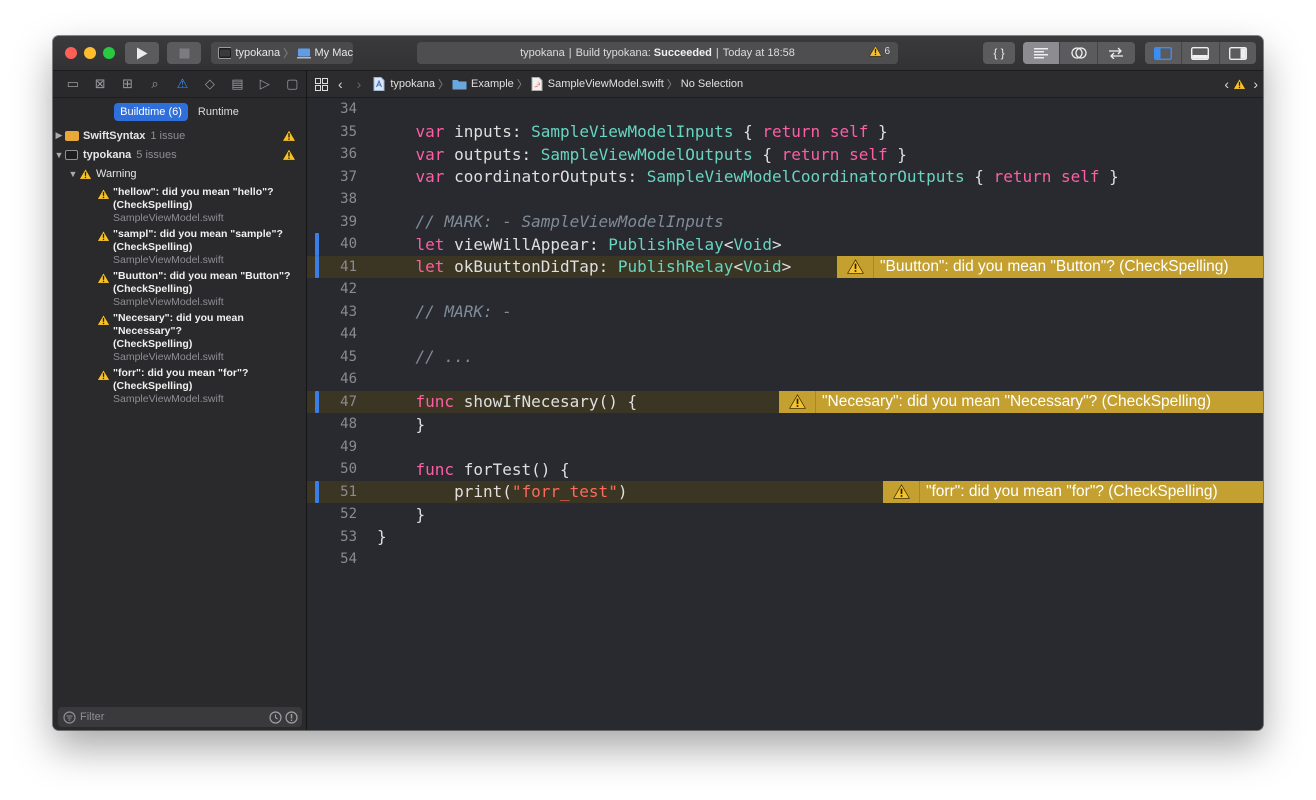 The image size is (1316, 800). I want to click on activity-warning-count: 6, so click(879, 51).